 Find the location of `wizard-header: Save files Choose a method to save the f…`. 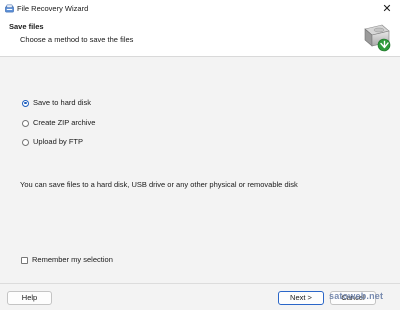

wizard-header: Save files Choose a method to save the f… is located at coordinates (200, 37).